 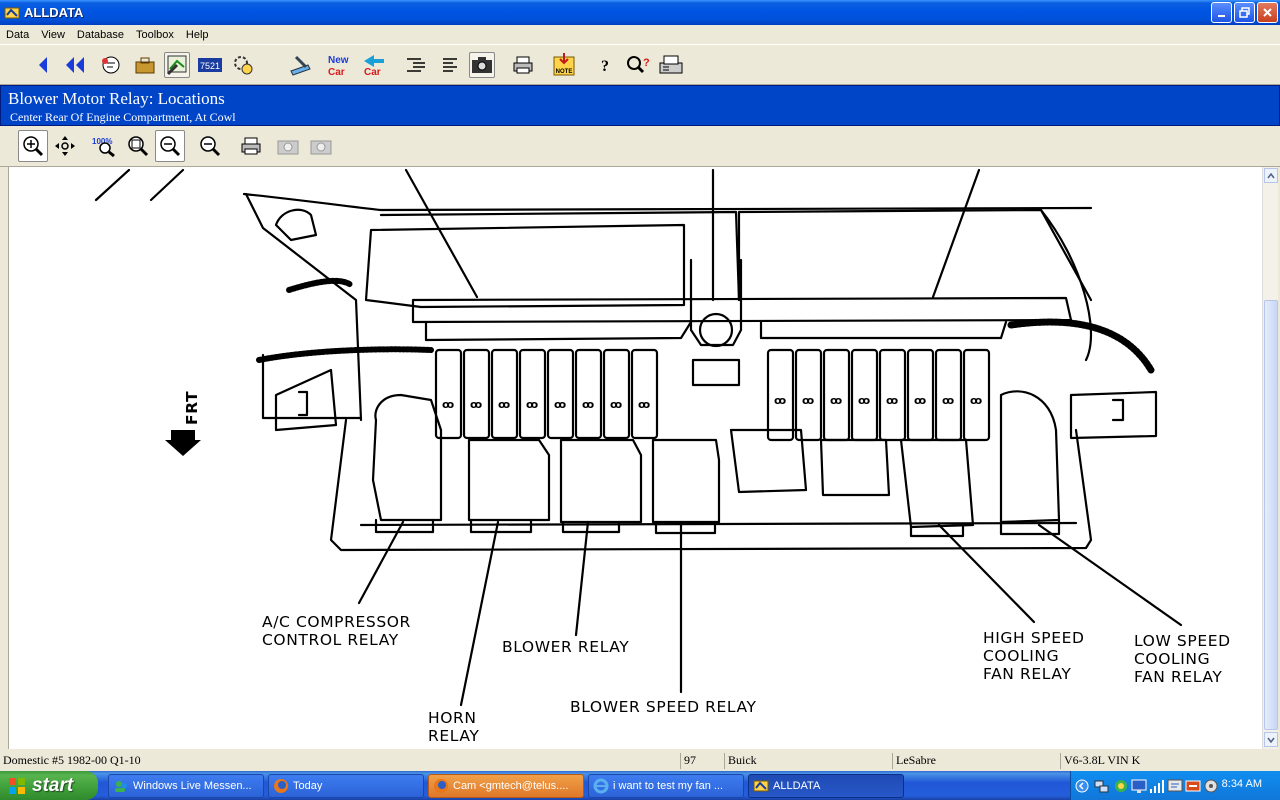 I want to click on list-button, so click(x=450, y=65).